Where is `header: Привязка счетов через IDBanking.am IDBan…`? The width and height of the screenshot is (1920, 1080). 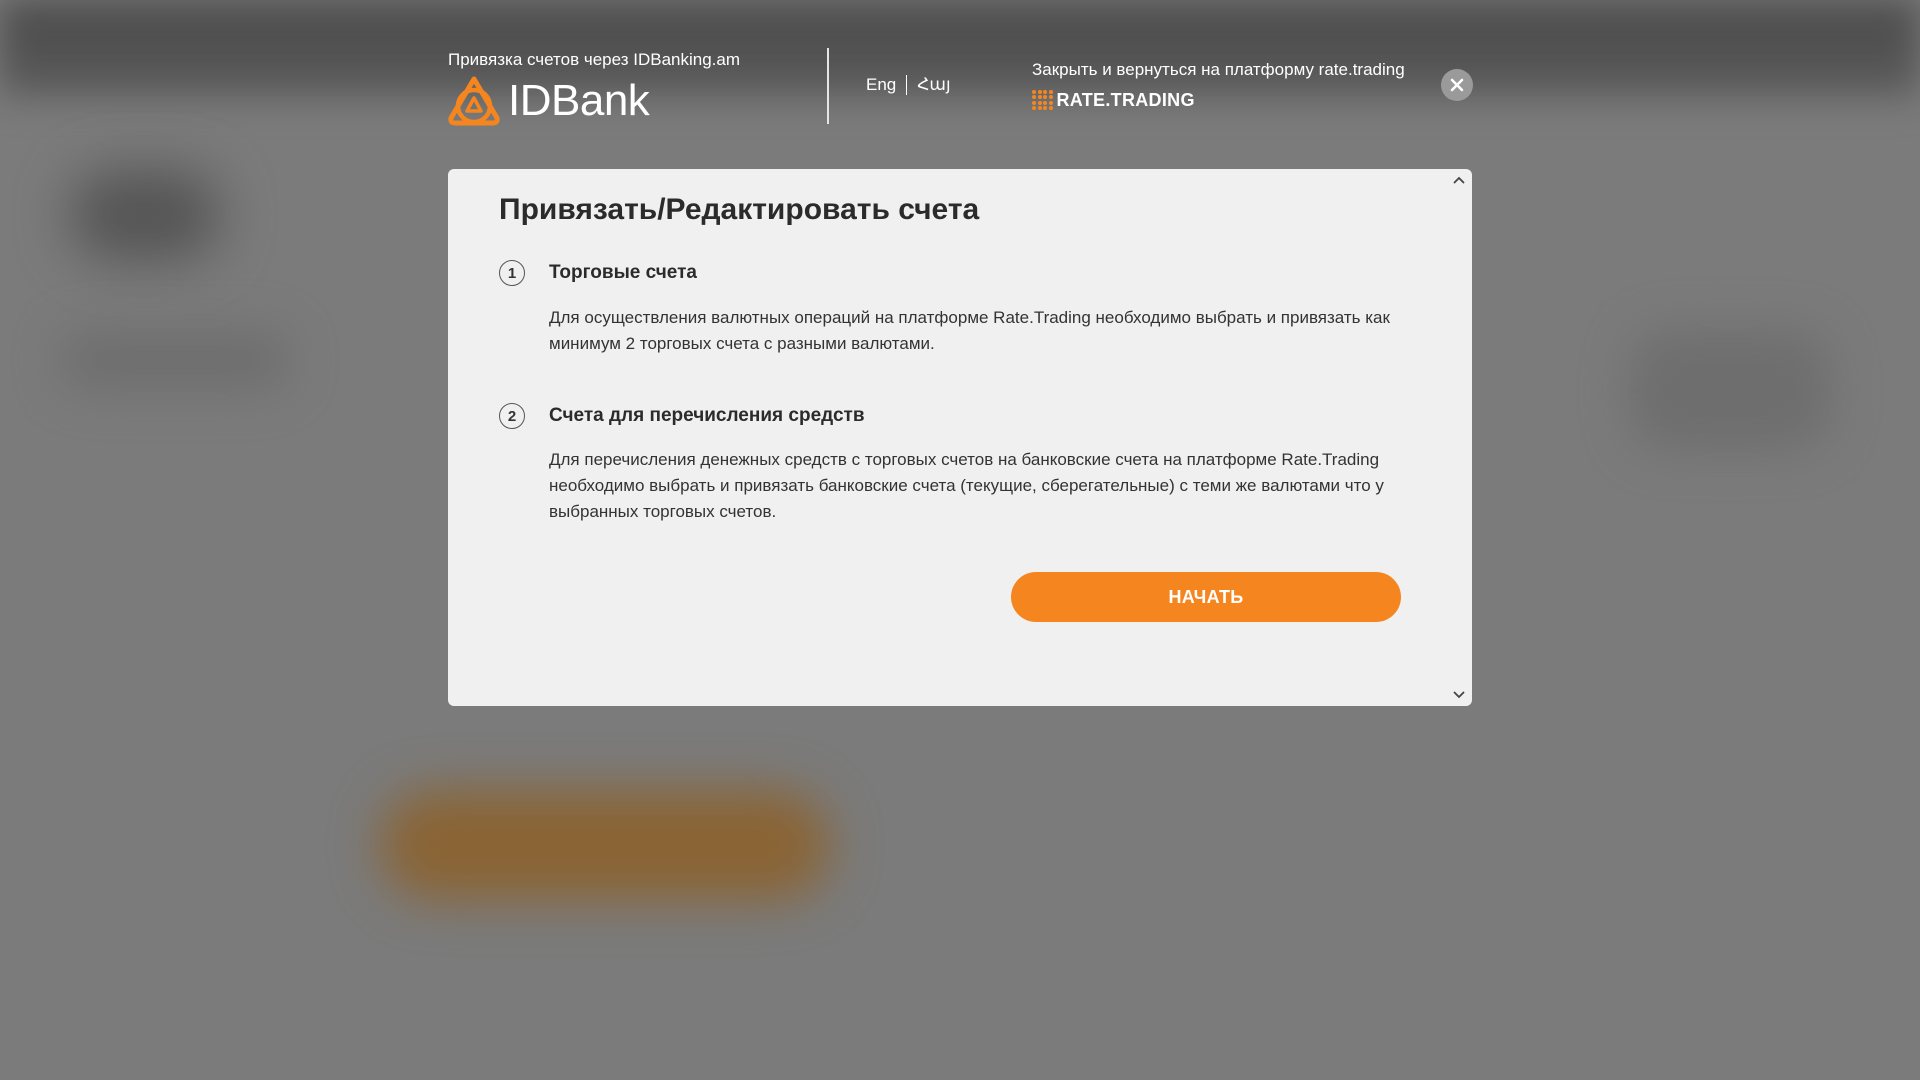
header: Привязка счетов через IDBanking.am IDBan… is located at coordinates (960, 85).